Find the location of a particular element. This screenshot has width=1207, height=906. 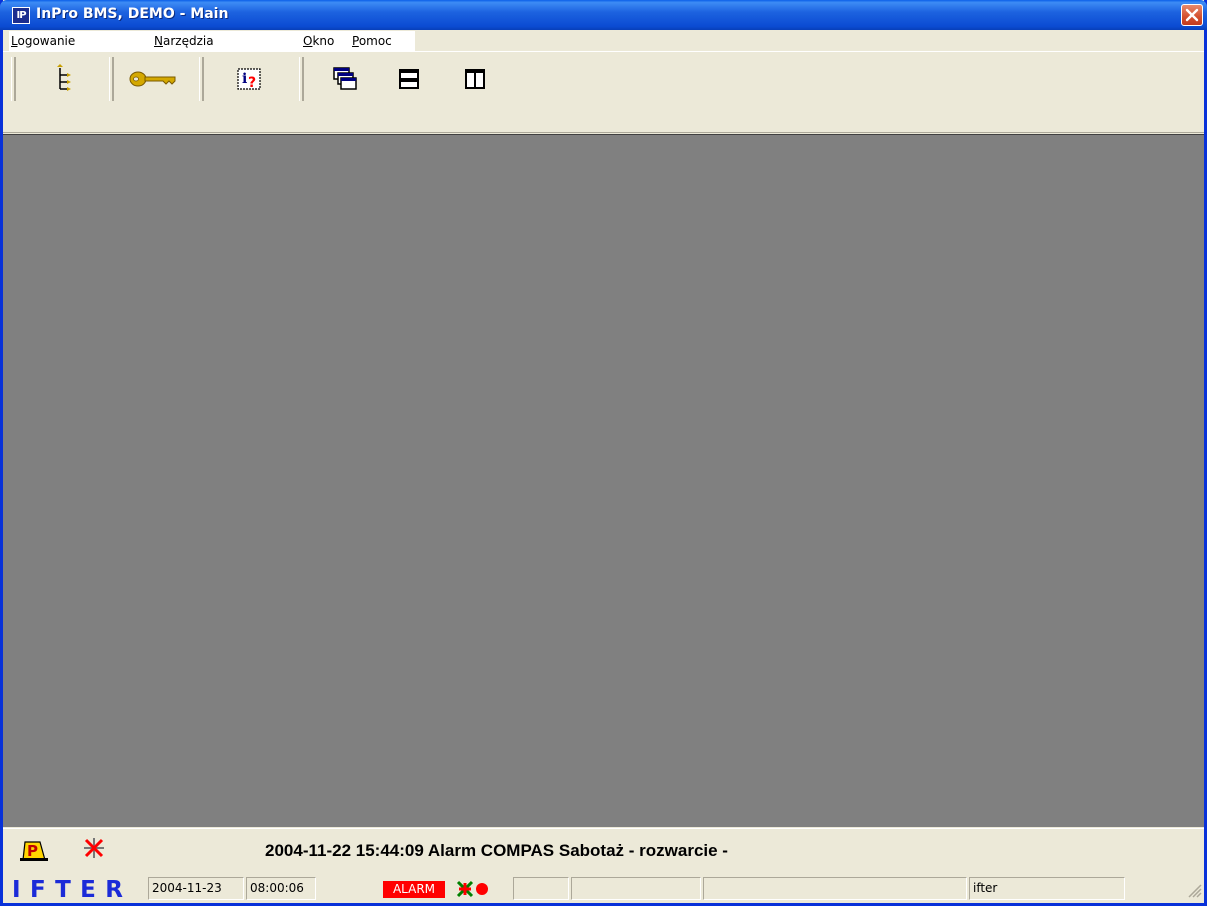

close-icon is located at coordinates (1192, 15).